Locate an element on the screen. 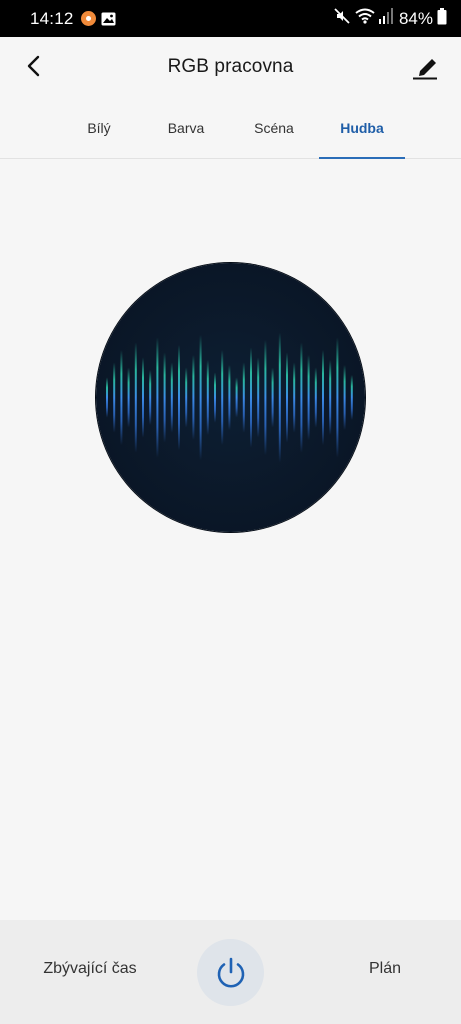 The width and height of the screenshot is (461, 1024). status-time: 14:12 is located at coordinates (52, 18).